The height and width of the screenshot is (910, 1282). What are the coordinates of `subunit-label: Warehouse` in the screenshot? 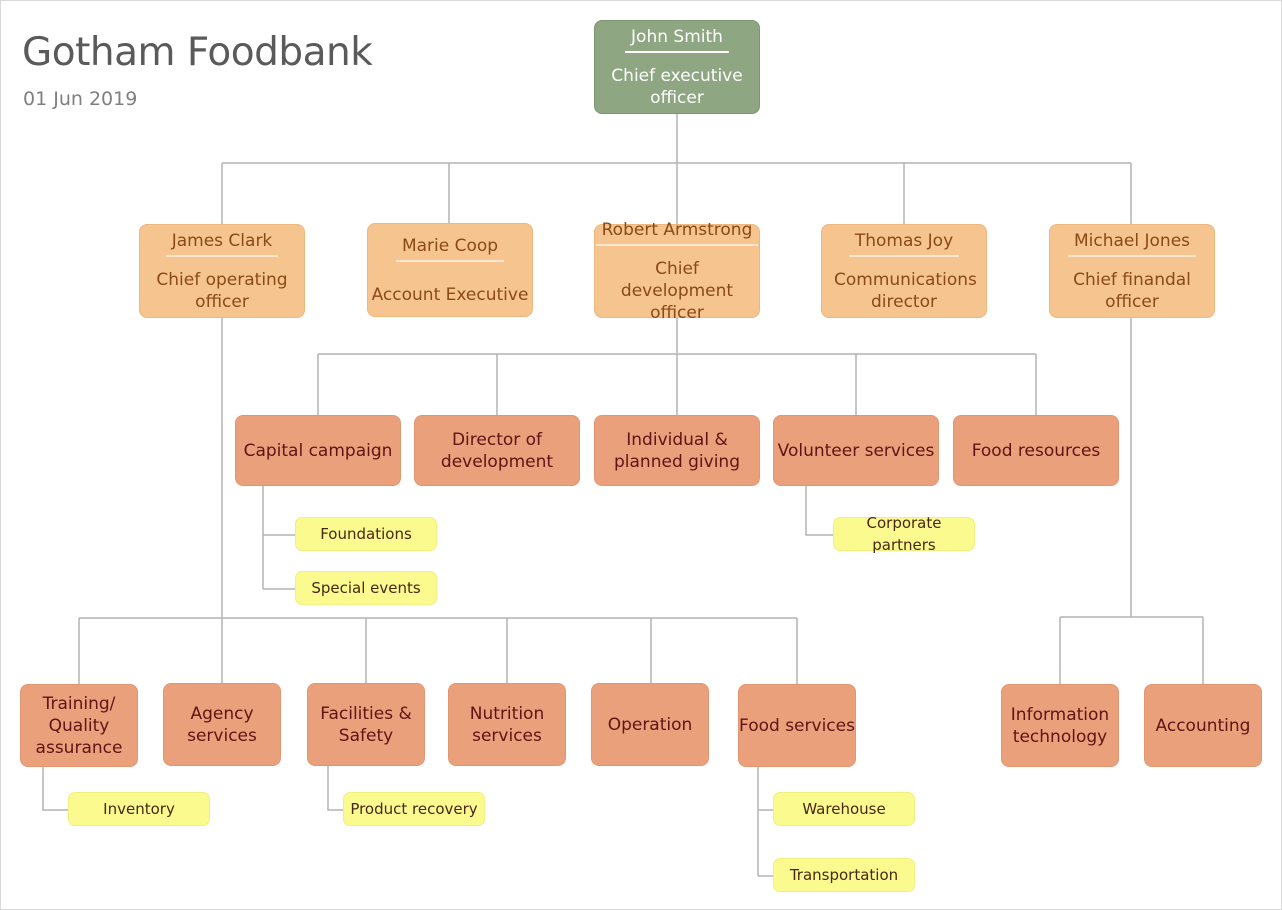 It's located at (844, 809).